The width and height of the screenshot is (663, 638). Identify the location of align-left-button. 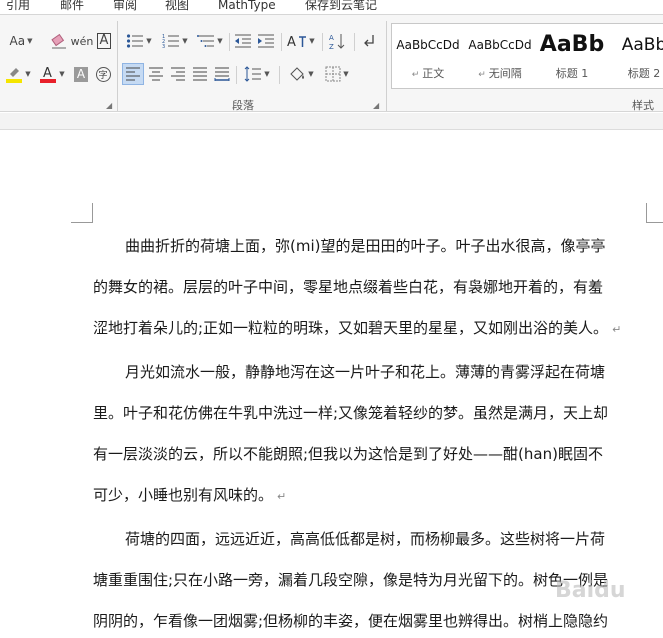
(133, 74).